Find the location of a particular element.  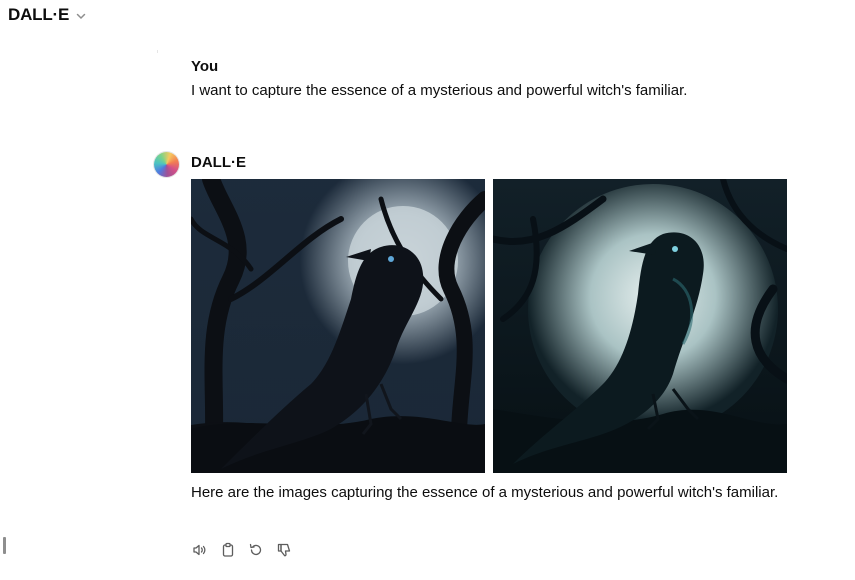

clipboard-icon is located at coordinates (228, 549).